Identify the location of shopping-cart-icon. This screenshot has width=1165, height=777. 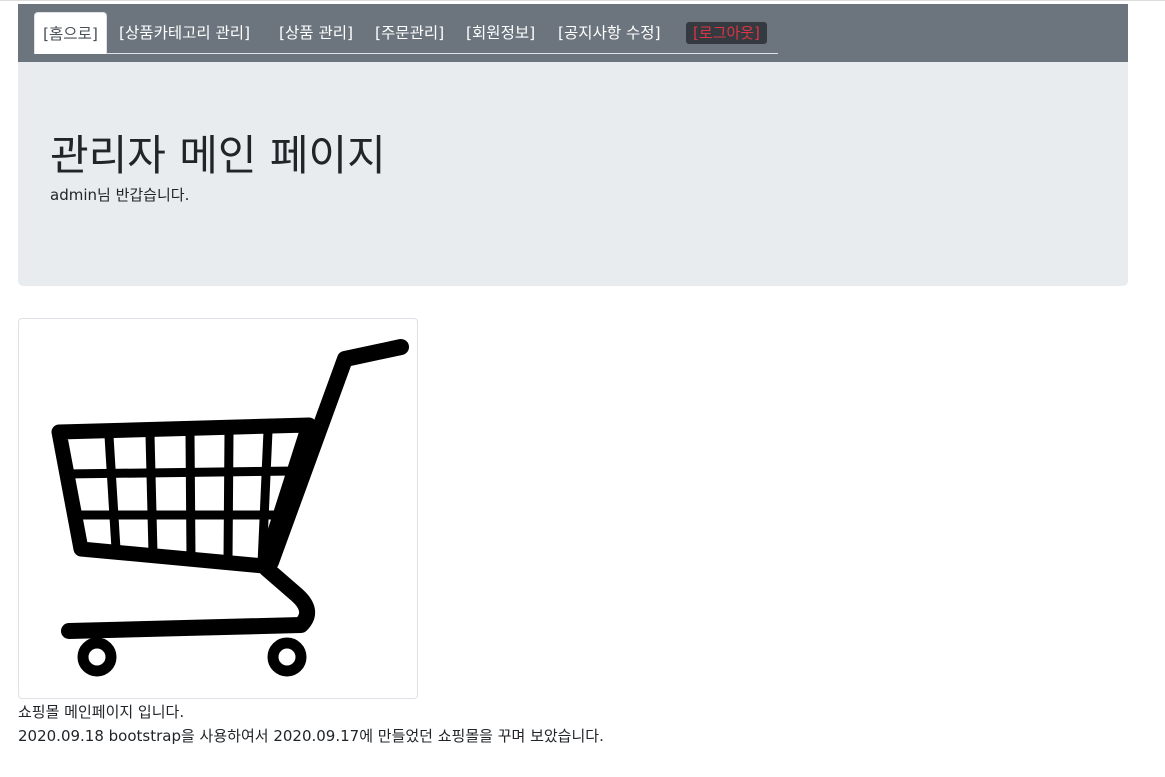
(230, 508).